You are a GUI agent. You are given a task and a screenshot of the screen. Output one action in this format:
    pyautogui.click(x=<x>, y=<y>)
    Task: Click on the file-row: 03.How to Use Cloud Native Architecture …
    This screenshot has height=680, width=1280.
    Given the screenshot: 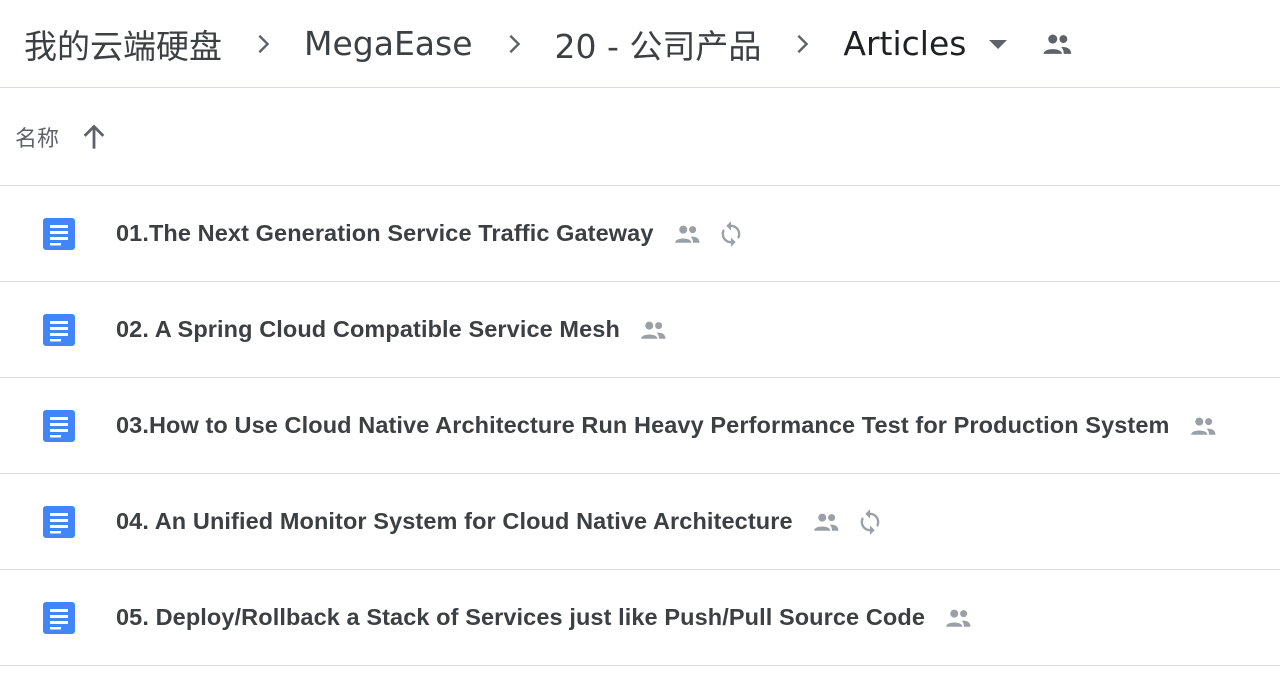 What is the action you would take?
    pyautogui.click(x=640, y=426)
    